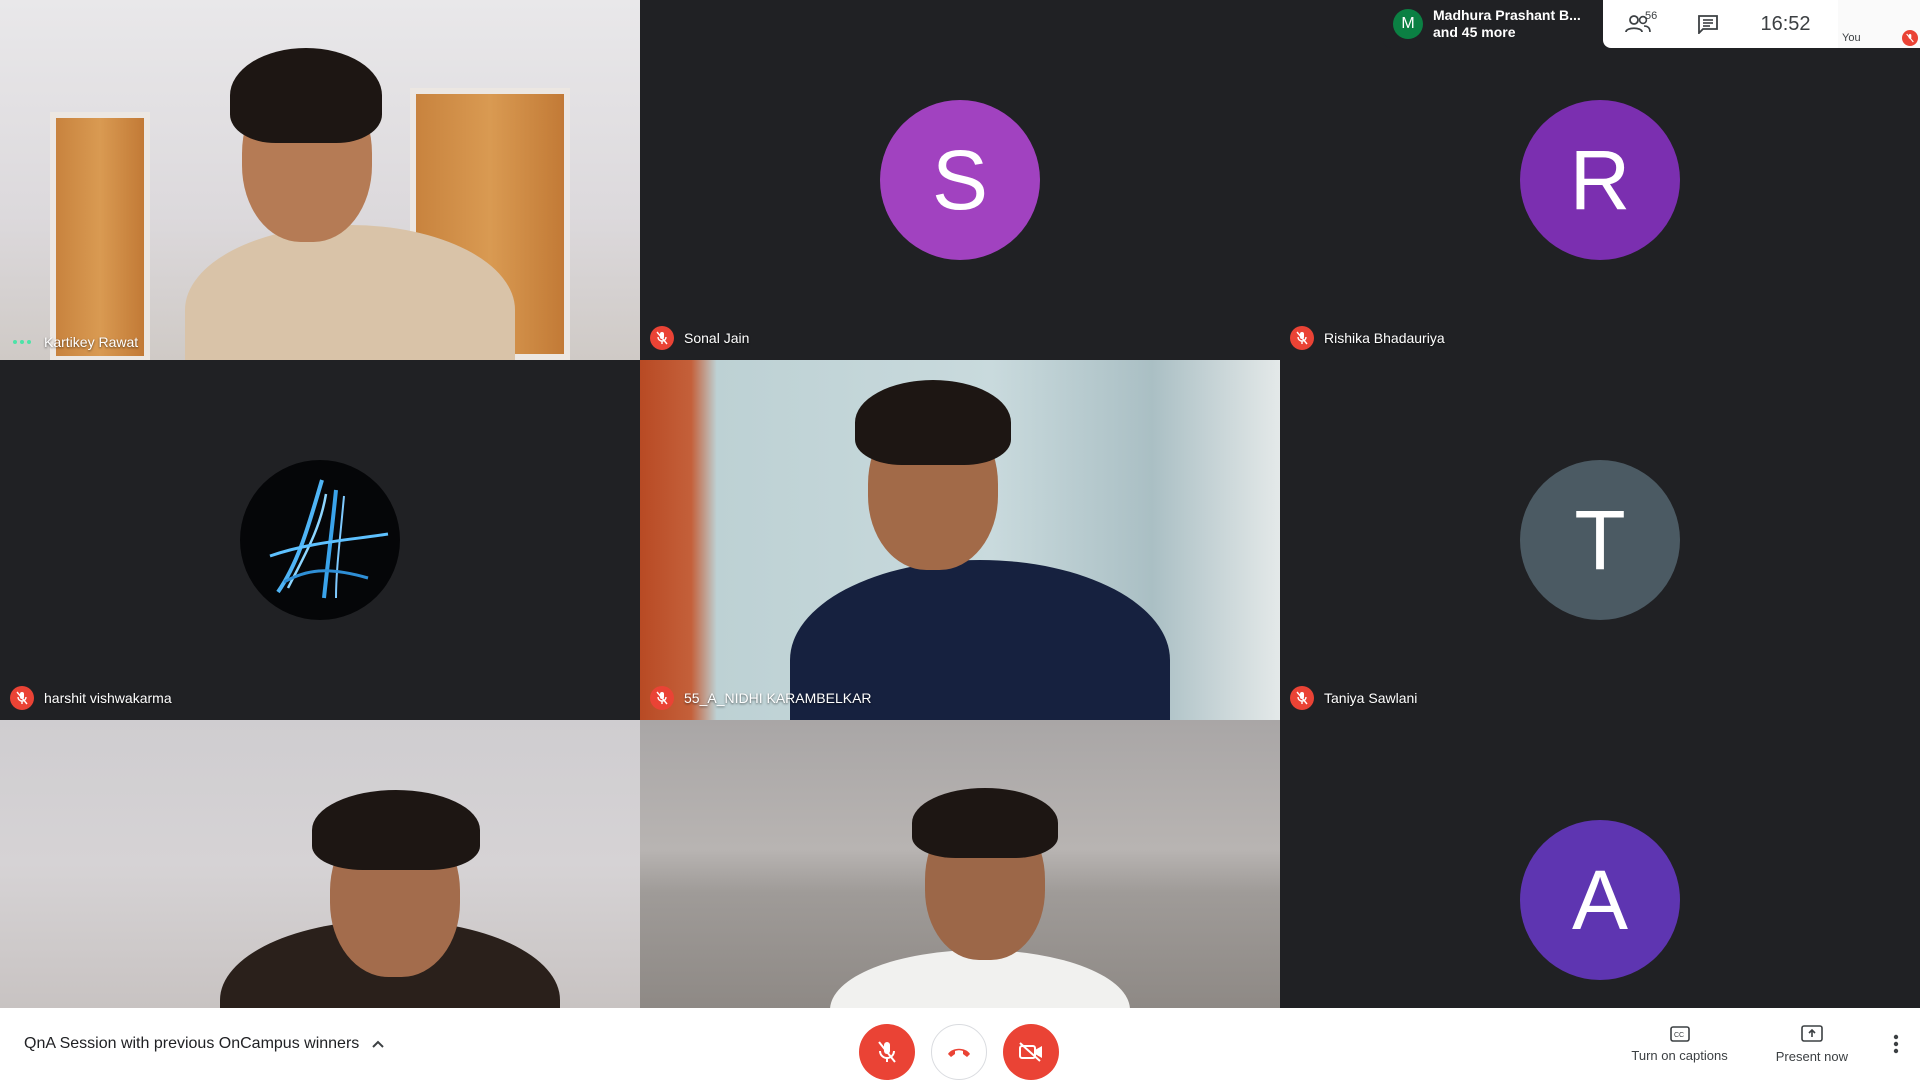 This screenshot has width=1920, height=1080. I want to click on initial-avatar: S, so click(960, 180).